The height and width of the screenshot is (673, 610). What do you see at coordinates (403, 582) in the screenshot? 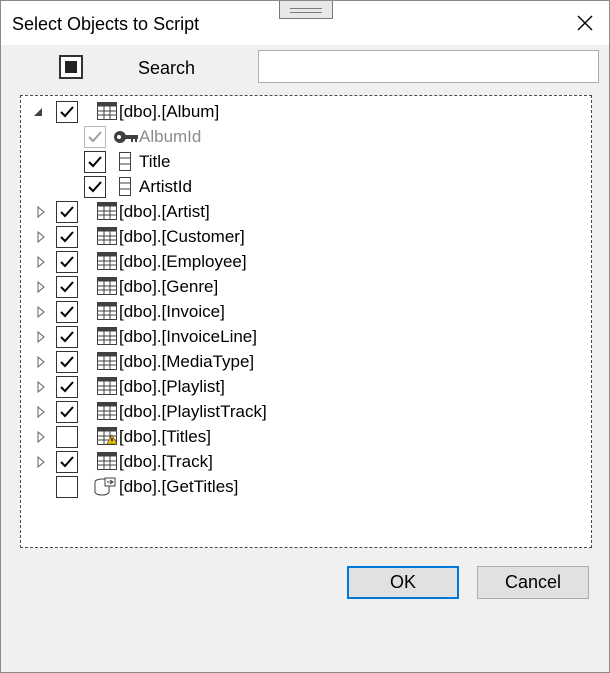
I see `ok-button: OK` at bounding box center [403, 582].